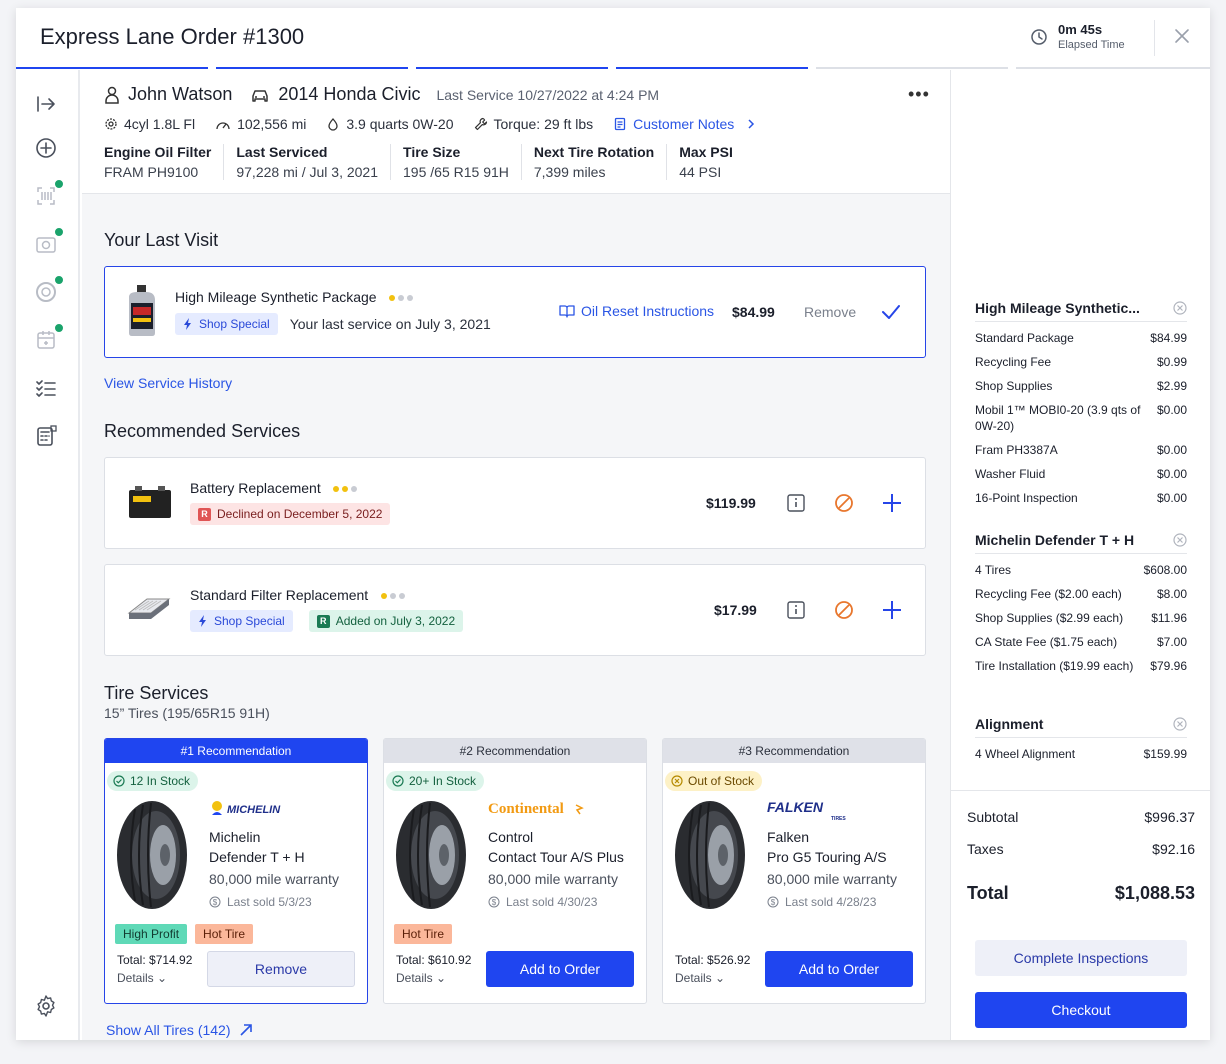 The width and height of the screenshot is (1226, 1064). I want to click on last-visit-title: Your Last Visit, so click(161, 240).